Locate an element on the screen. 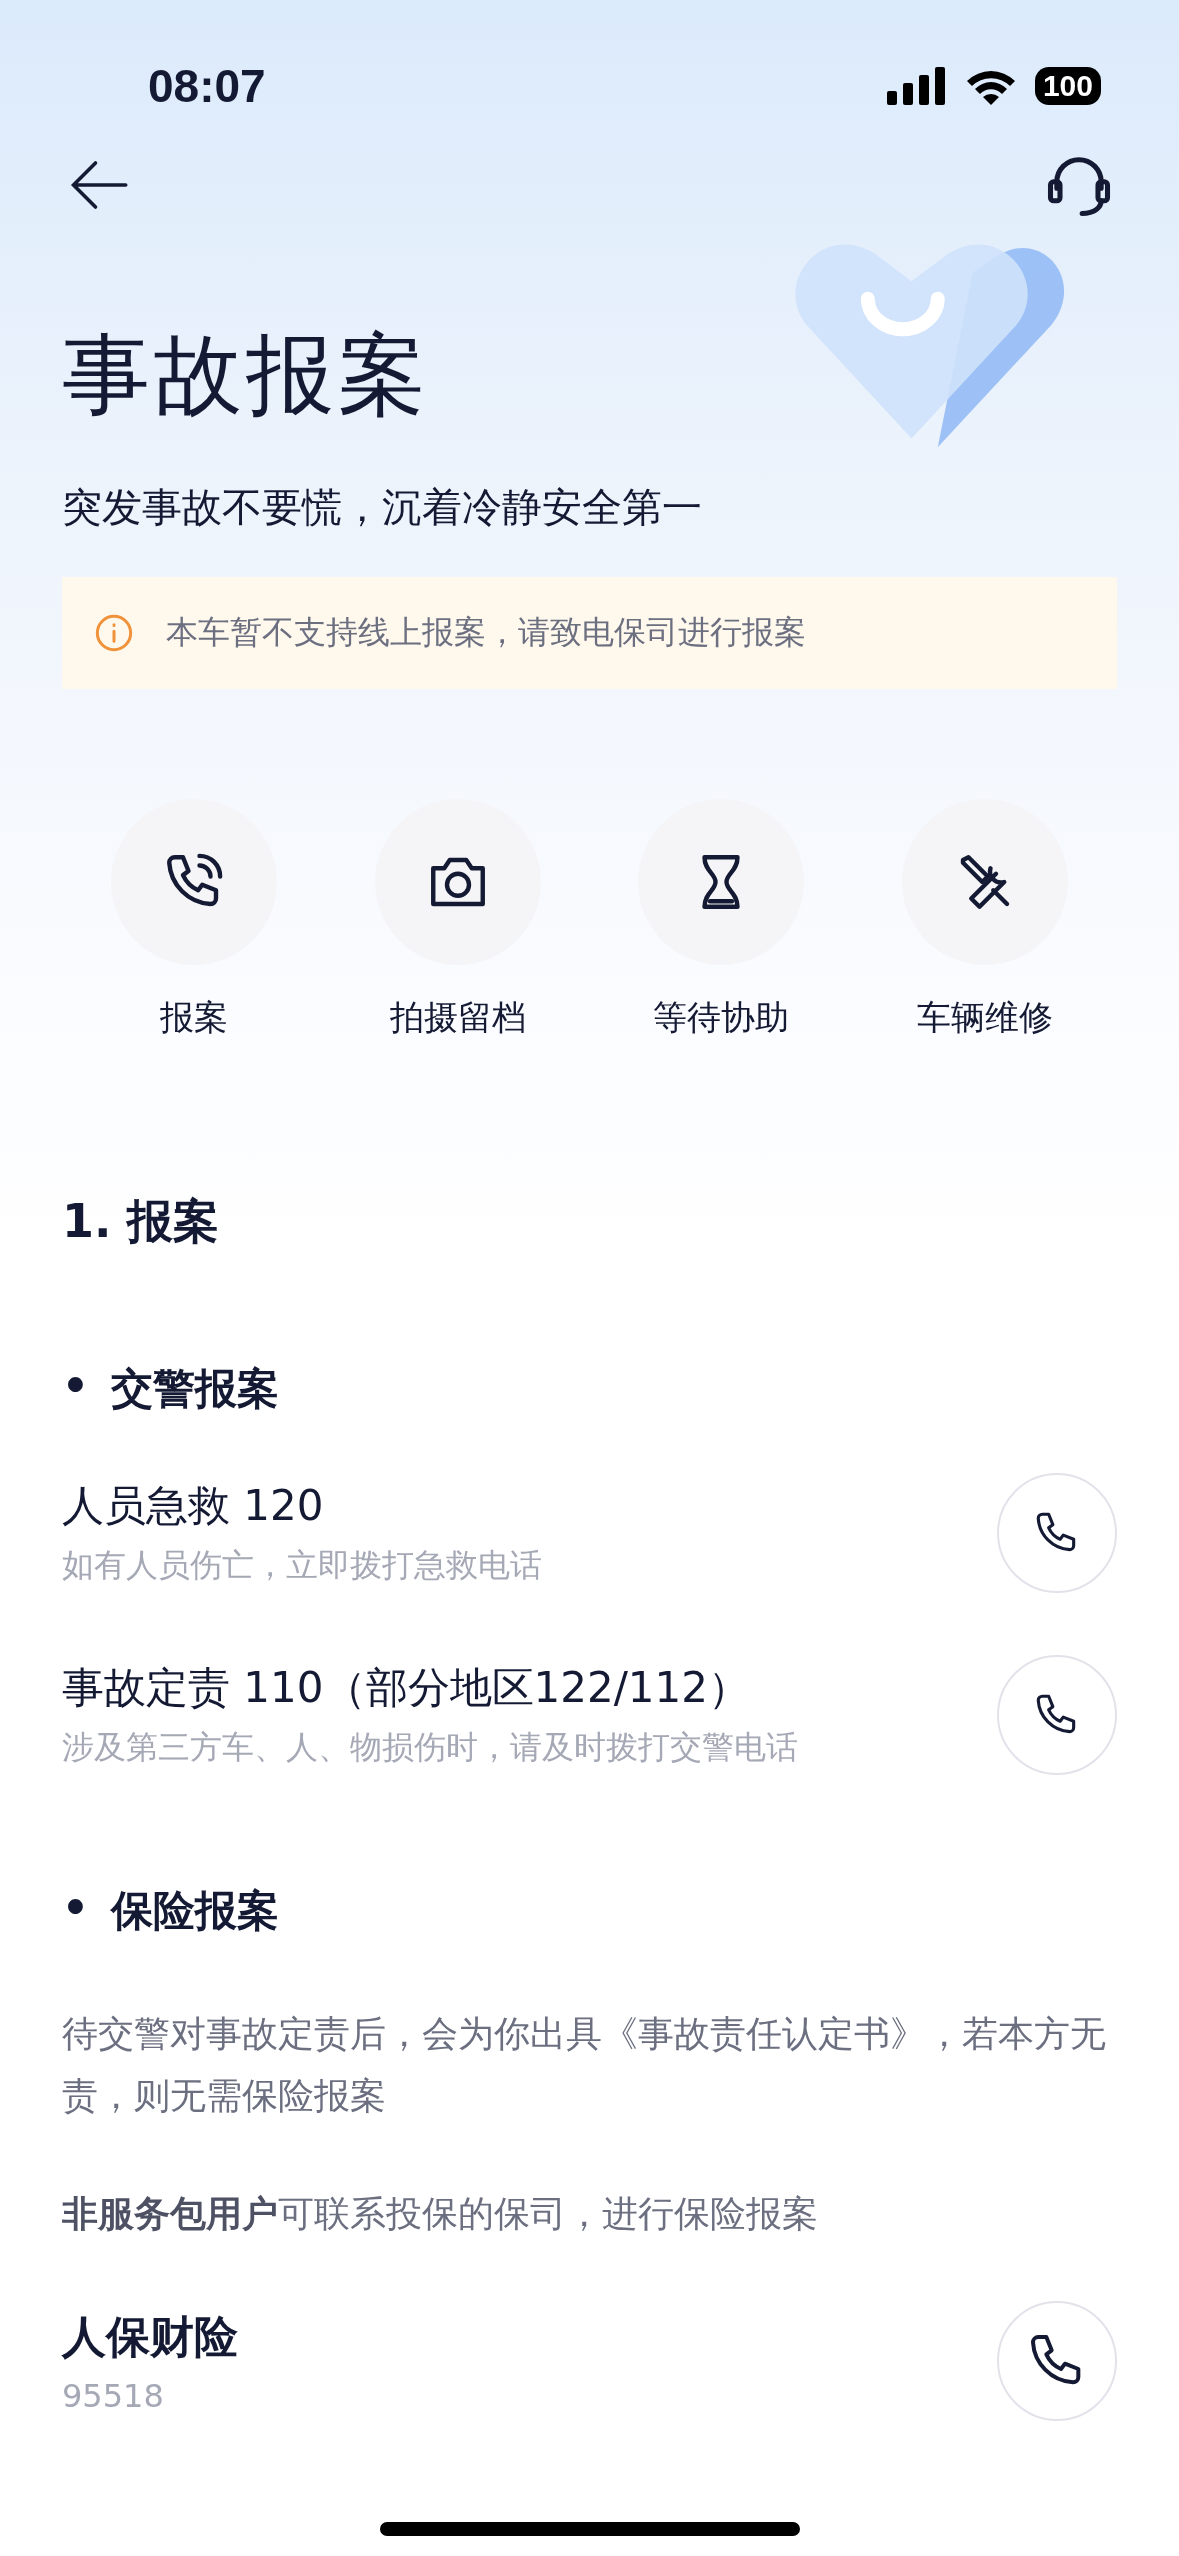  page-title: 事故报案 is located at coordinates (246, 375).